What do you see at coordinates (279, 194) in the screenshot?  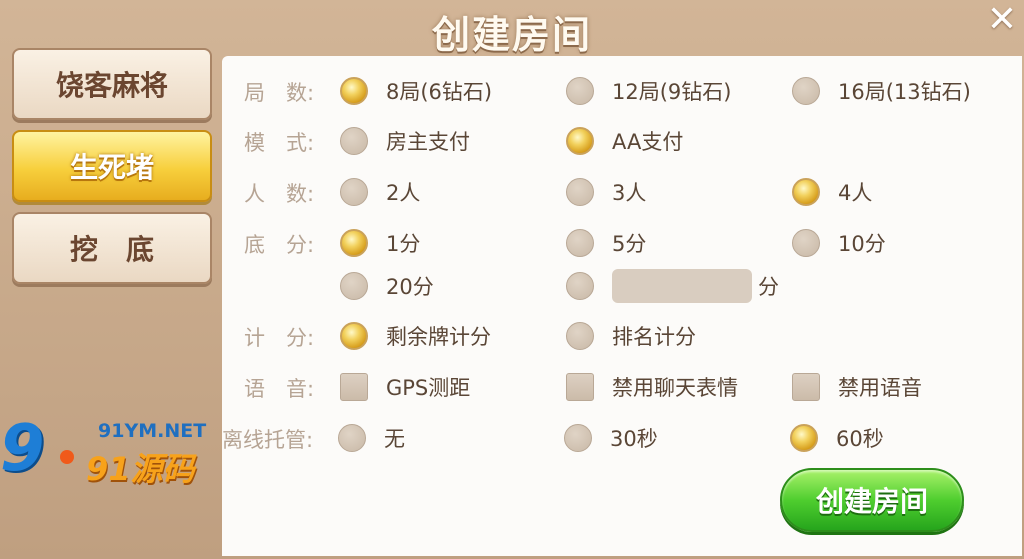 I see `players-label: 人 数:` at bounding box center [279, 194].